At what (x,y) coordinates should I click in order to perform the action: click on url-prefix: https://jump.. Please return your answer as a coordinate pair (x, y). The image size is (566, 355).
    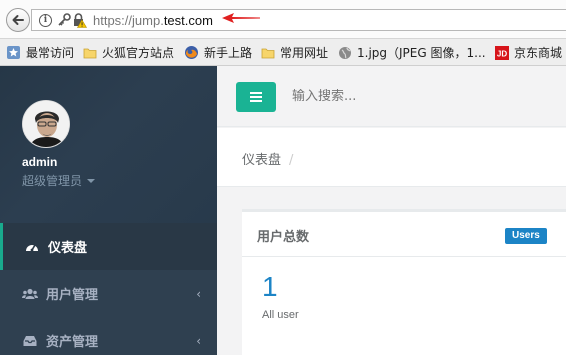
    Looking at the image, I should click on (128, 20).